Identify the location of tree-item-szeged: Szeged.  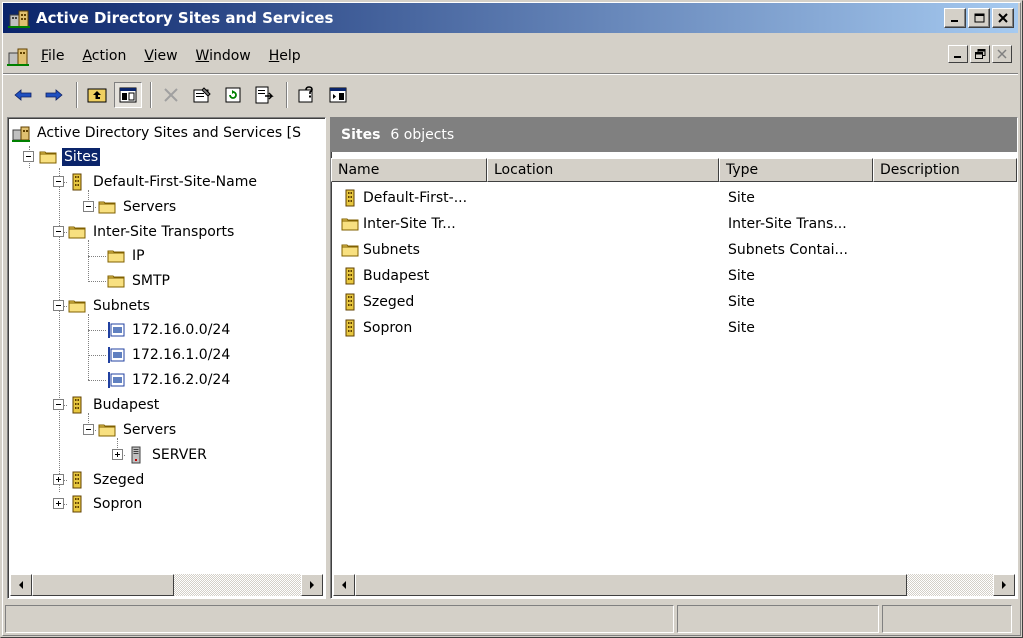
(107, 480).